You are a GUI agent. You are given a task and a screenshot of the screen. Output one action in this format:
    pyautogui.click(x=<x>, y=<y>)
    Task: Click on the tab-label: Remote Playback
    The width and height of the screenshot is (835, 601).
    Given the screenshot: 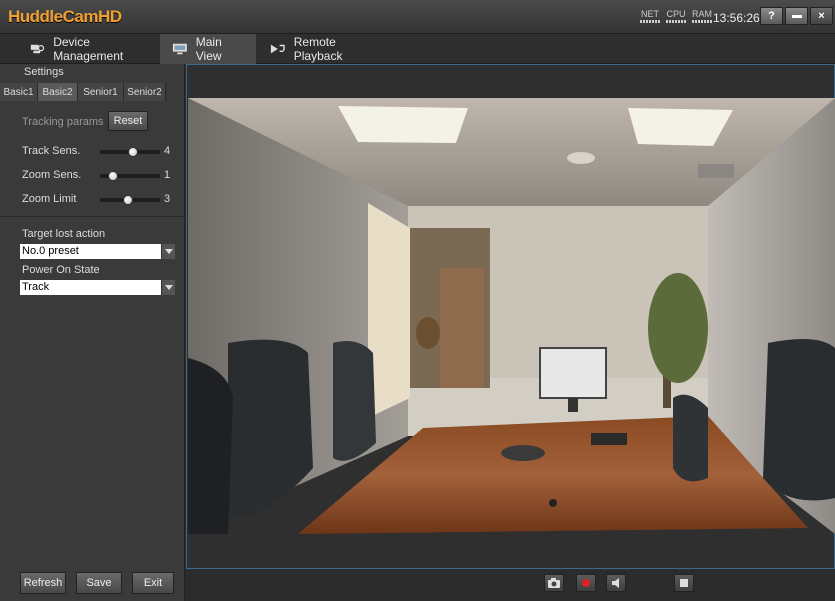 What is the action you would take?
    pyautogui.click(x=318, y=49)
    